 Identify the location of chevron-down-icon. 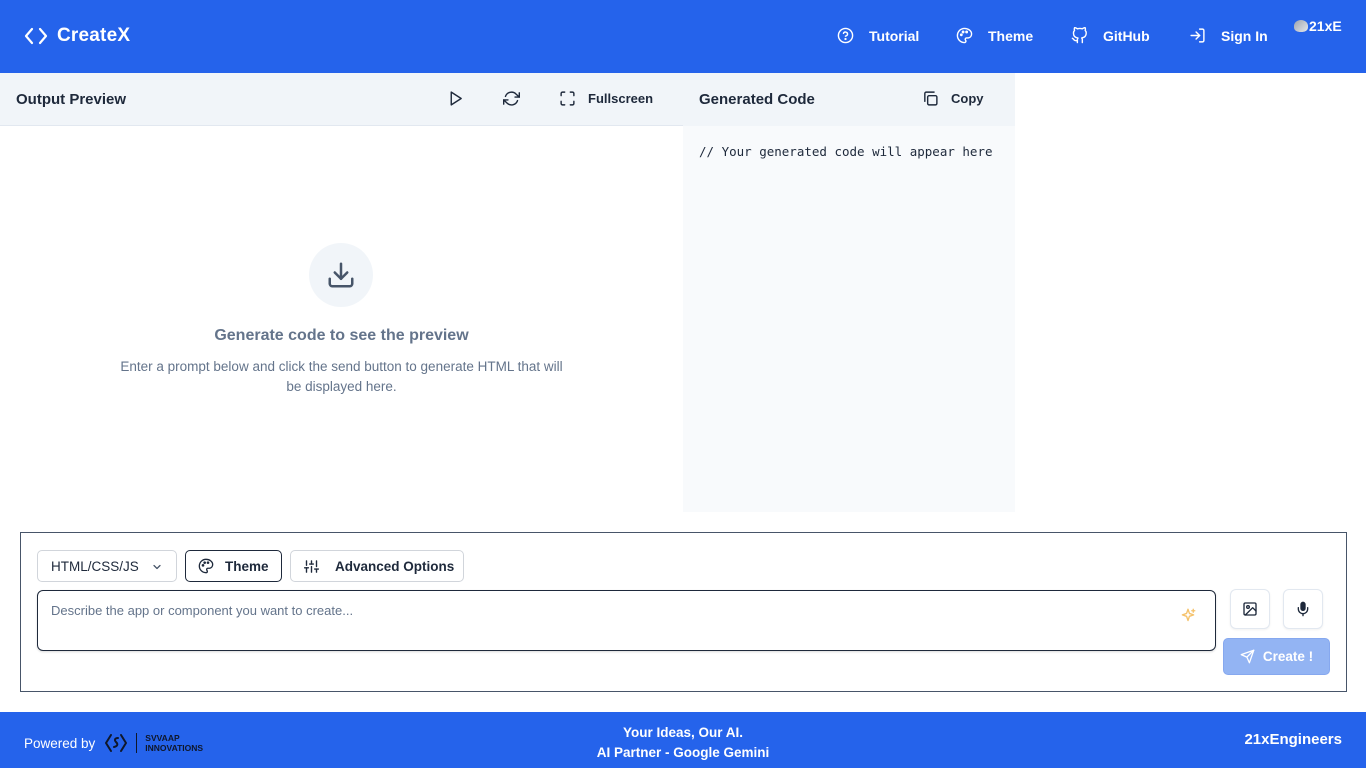
(157, 567).